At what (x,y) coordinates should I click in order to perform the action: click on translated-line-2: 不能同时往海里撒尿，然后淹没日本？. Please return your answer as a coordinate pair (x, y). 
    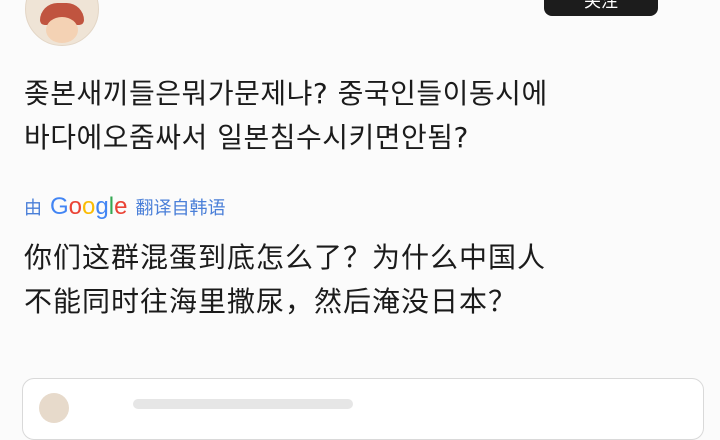
    Looking at the image, I should click on (271, 301).